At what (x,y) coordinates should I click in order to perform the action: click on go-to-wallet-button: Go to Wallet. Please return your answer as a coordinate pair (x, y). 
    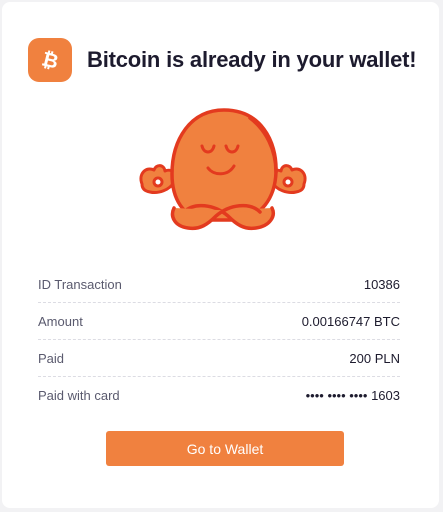
    Looking at the image, I should click on (225, 448).